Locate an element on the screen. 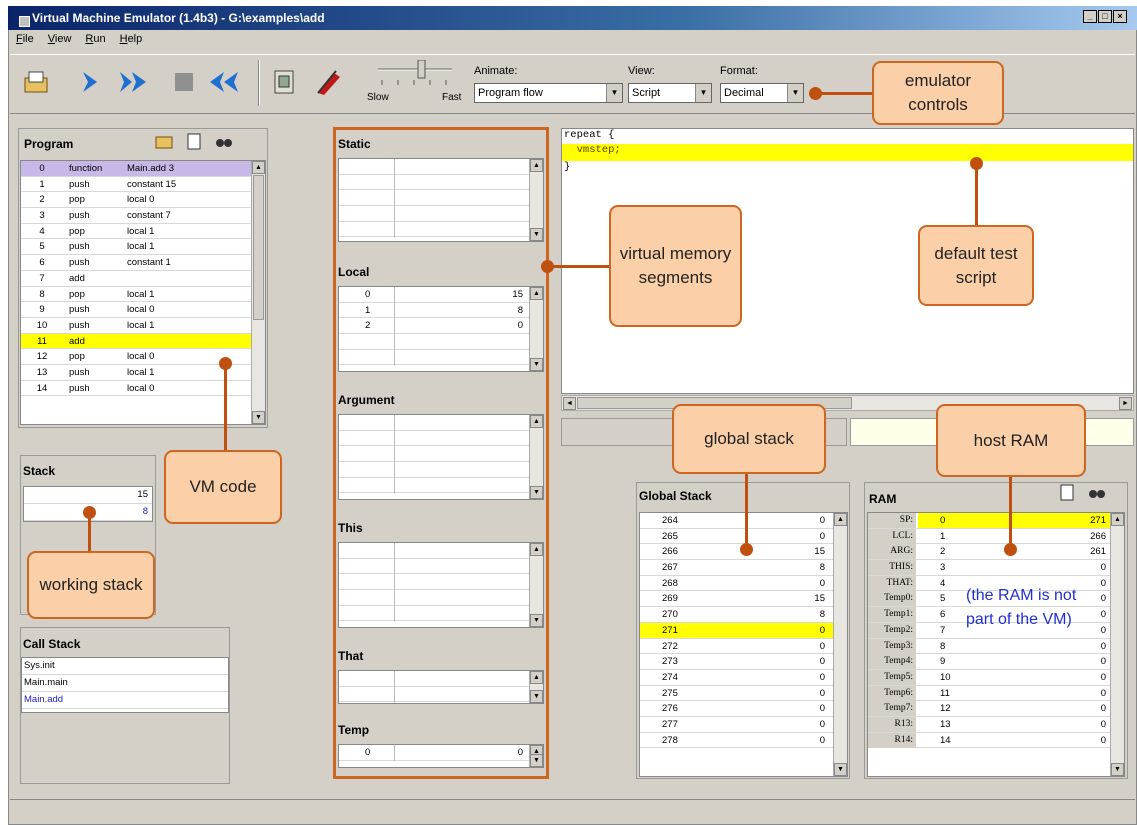 This screenshot has height=825, width=1137. run-button is located at coordinates (134, 82).